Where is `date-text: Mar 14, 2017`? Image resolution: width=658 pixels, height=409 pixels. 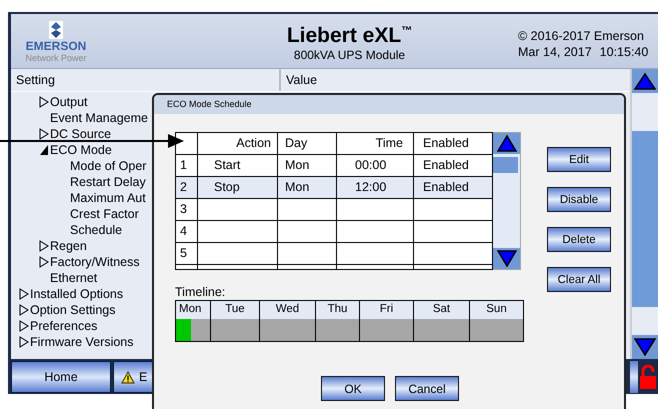 date-text: Mar 14, 2017 is located at coordinates (555, 52).